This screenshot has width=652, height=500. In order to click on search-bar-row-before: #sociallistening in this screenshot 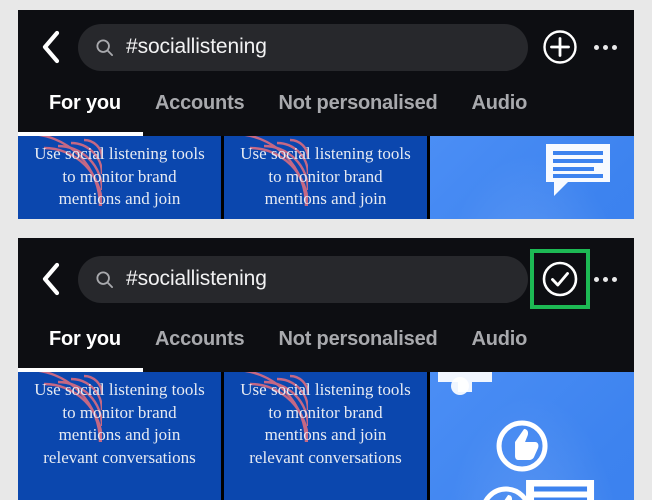, I will do `click(326, 47)`.